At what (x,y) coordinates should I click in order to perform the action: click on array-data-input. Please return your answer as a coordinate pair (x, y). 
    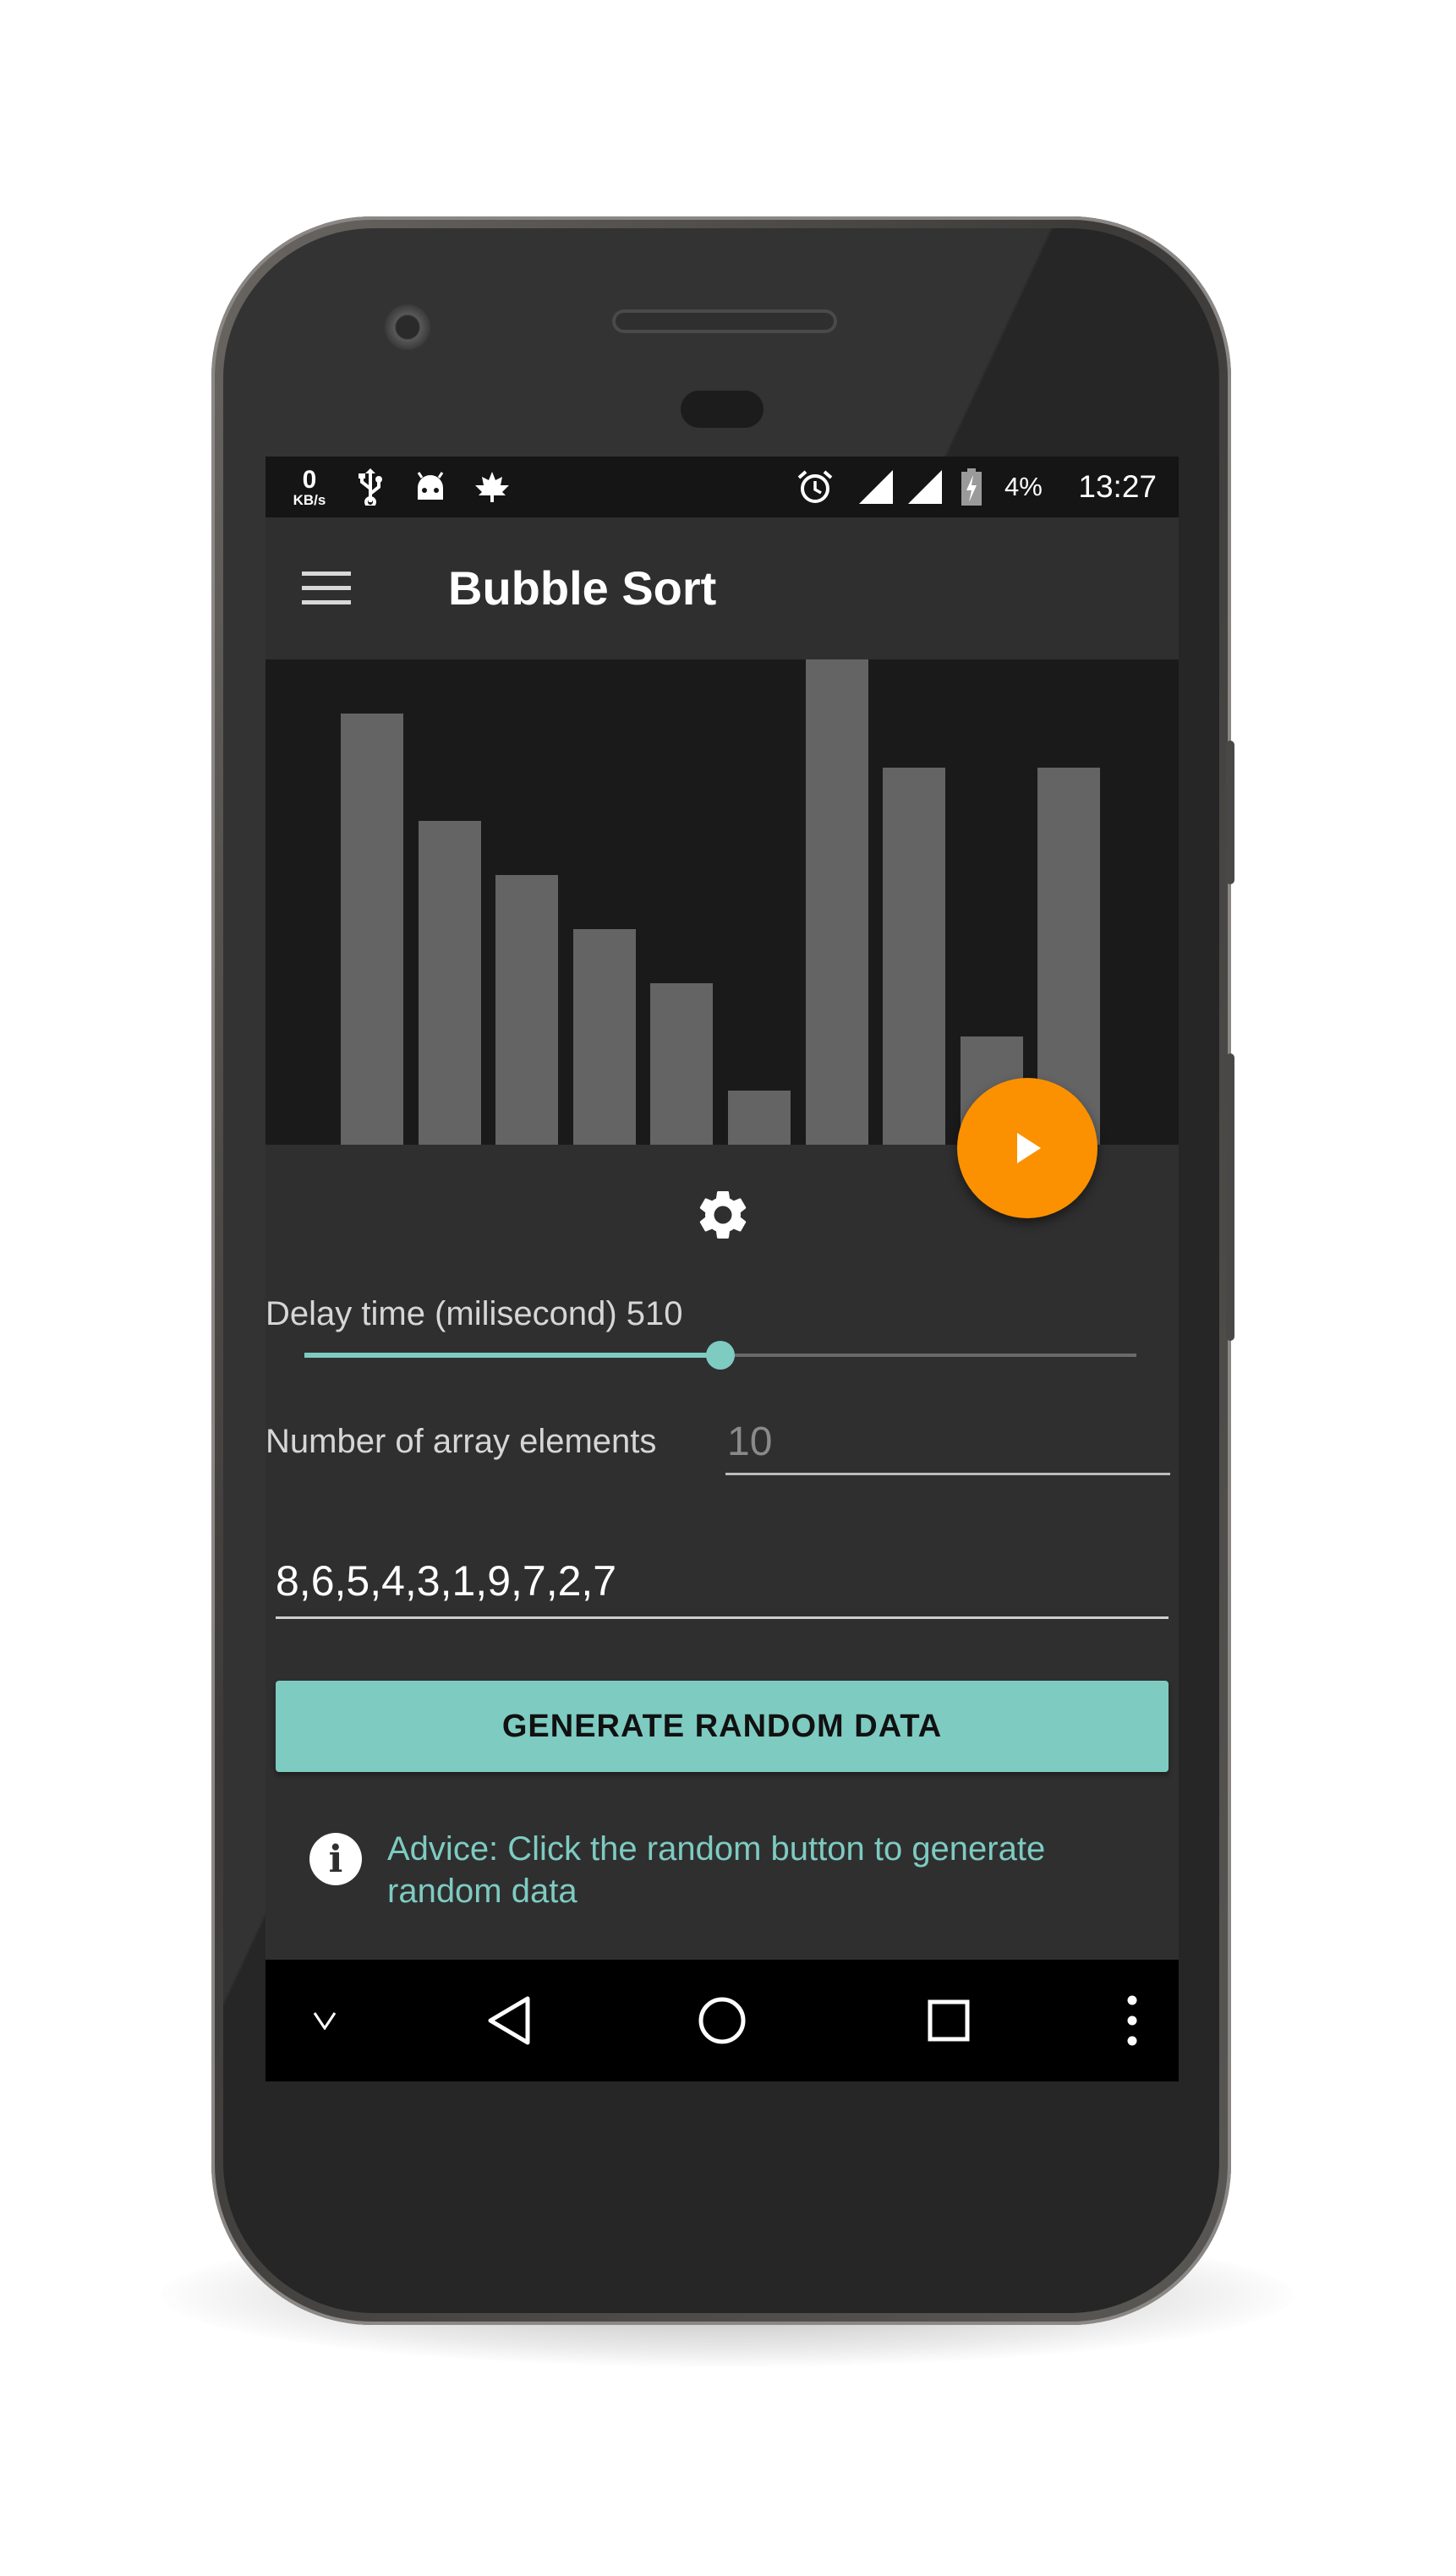
    Looking at the image, I should click on (722, 1582).